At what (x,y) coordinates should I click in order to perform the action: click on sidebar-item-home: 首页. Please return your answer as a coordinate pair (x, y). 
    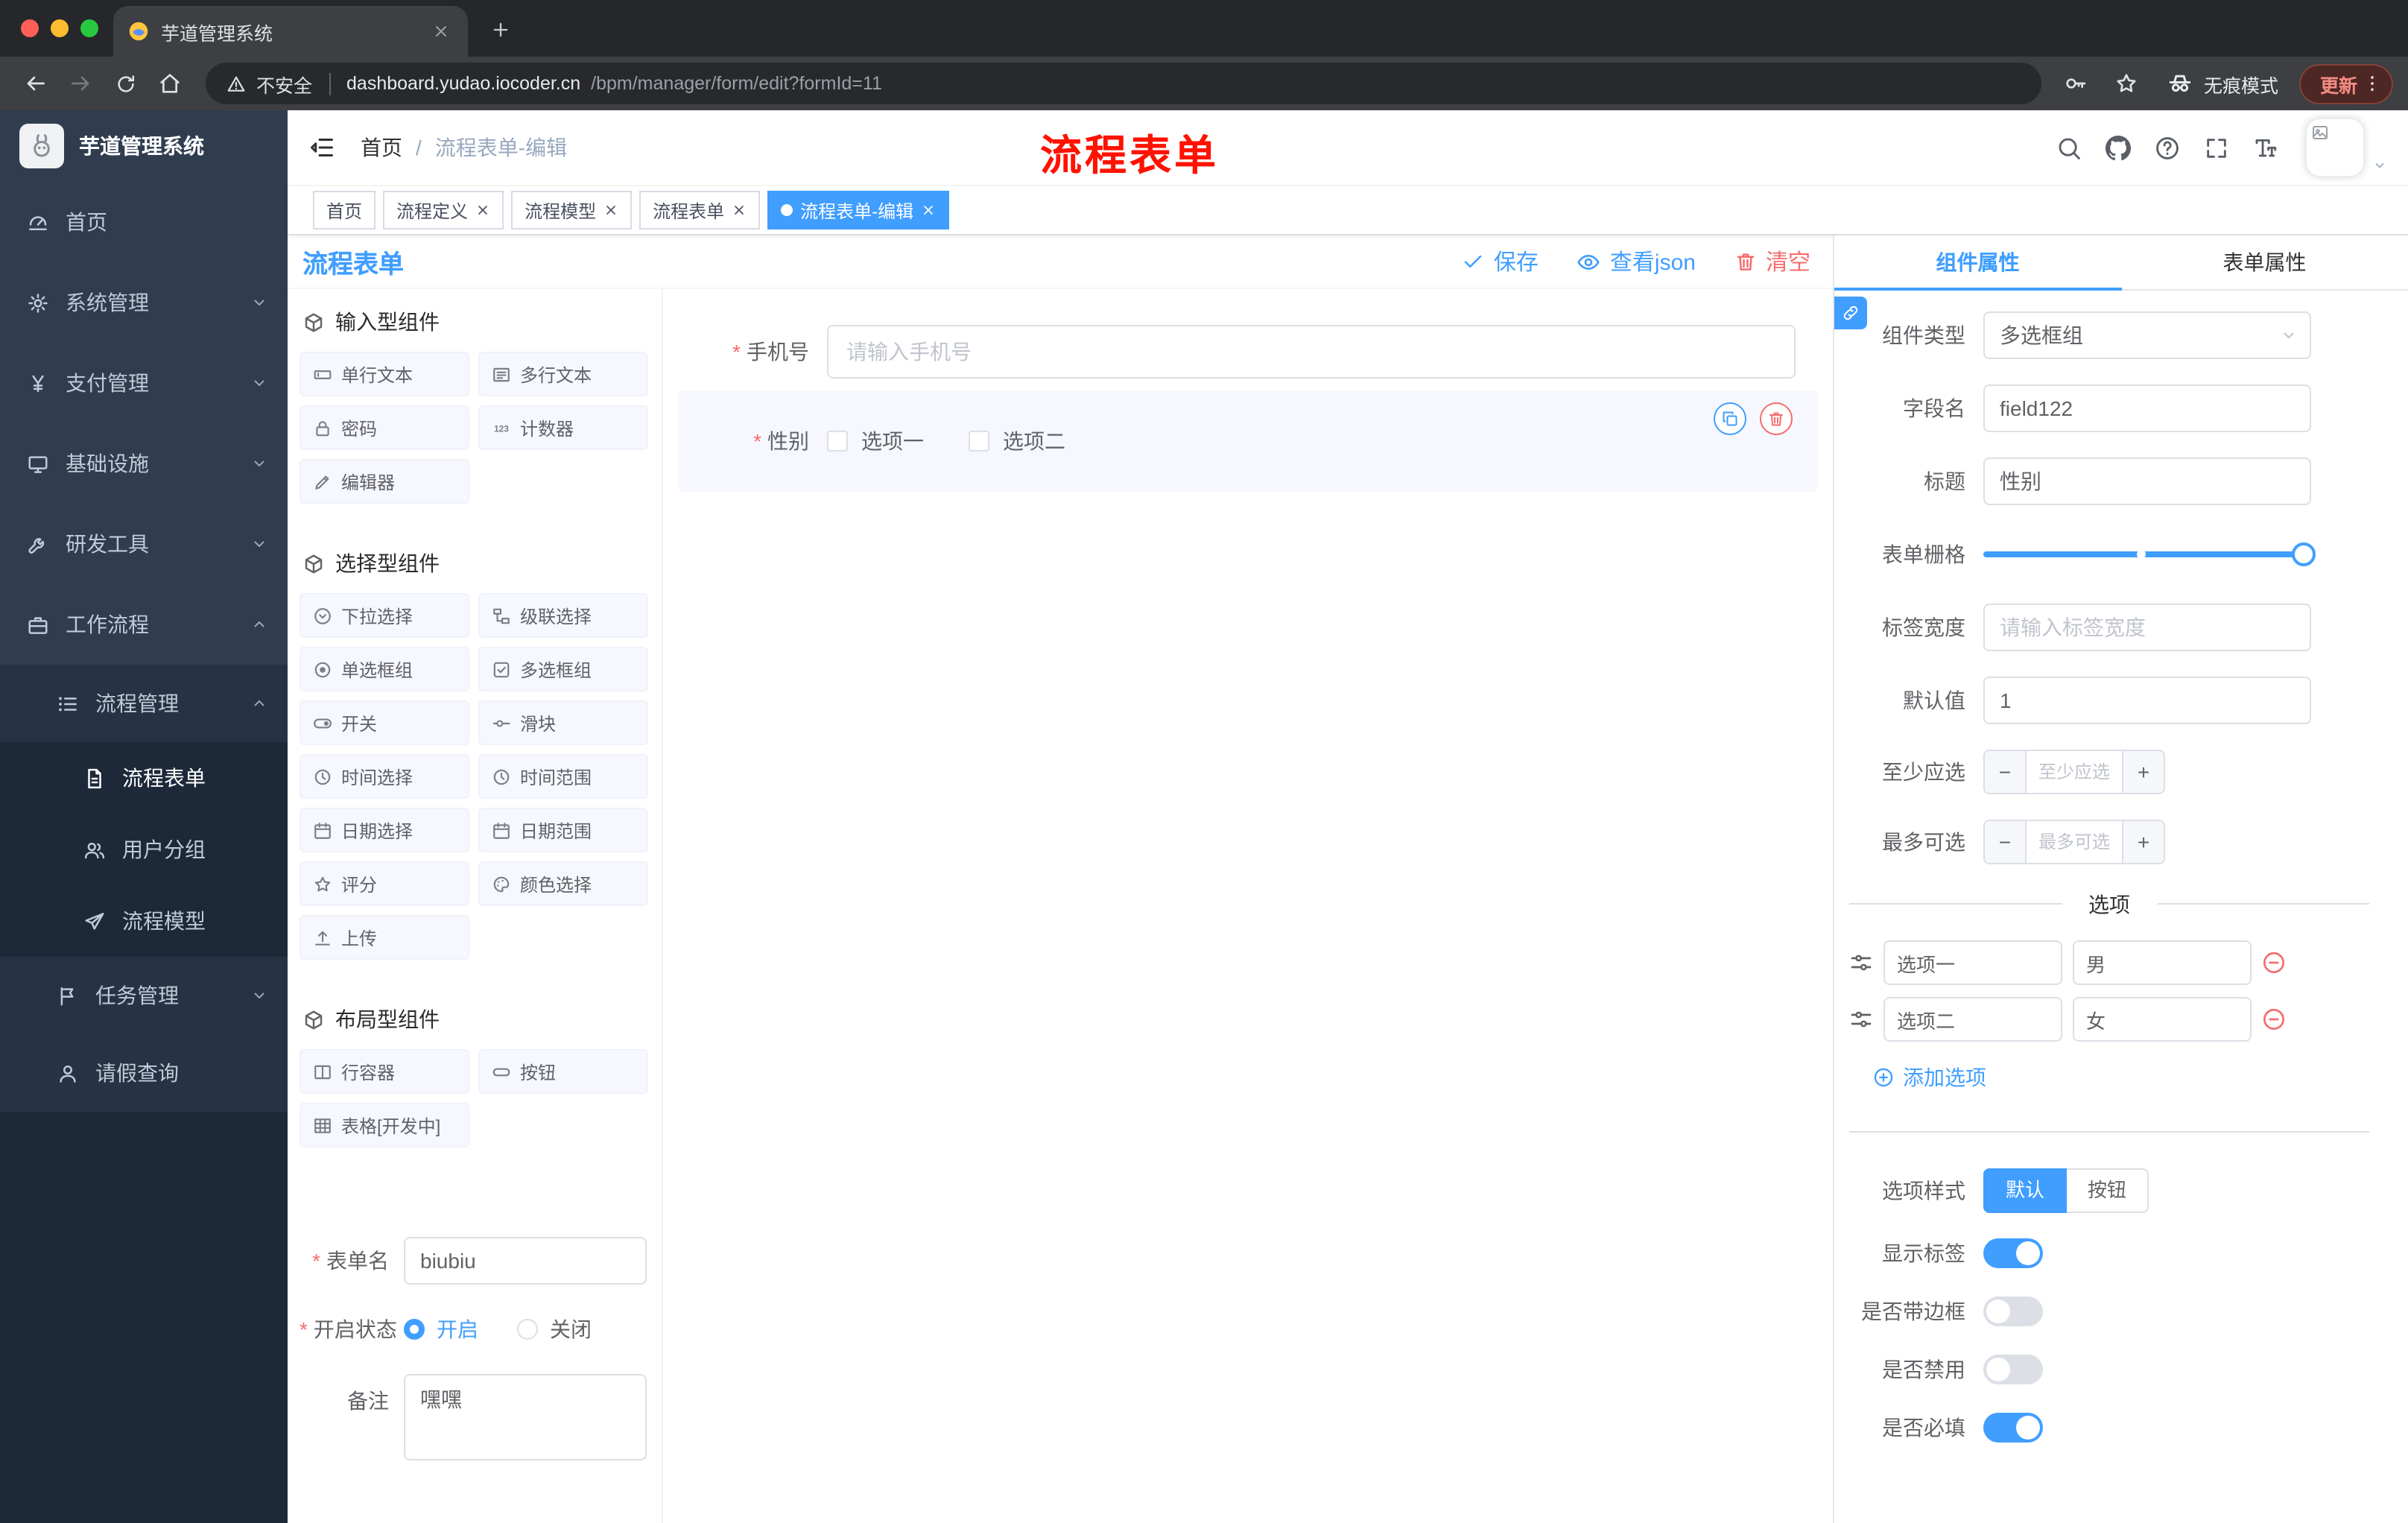
    Looking at the image, I should click on (144, 222).